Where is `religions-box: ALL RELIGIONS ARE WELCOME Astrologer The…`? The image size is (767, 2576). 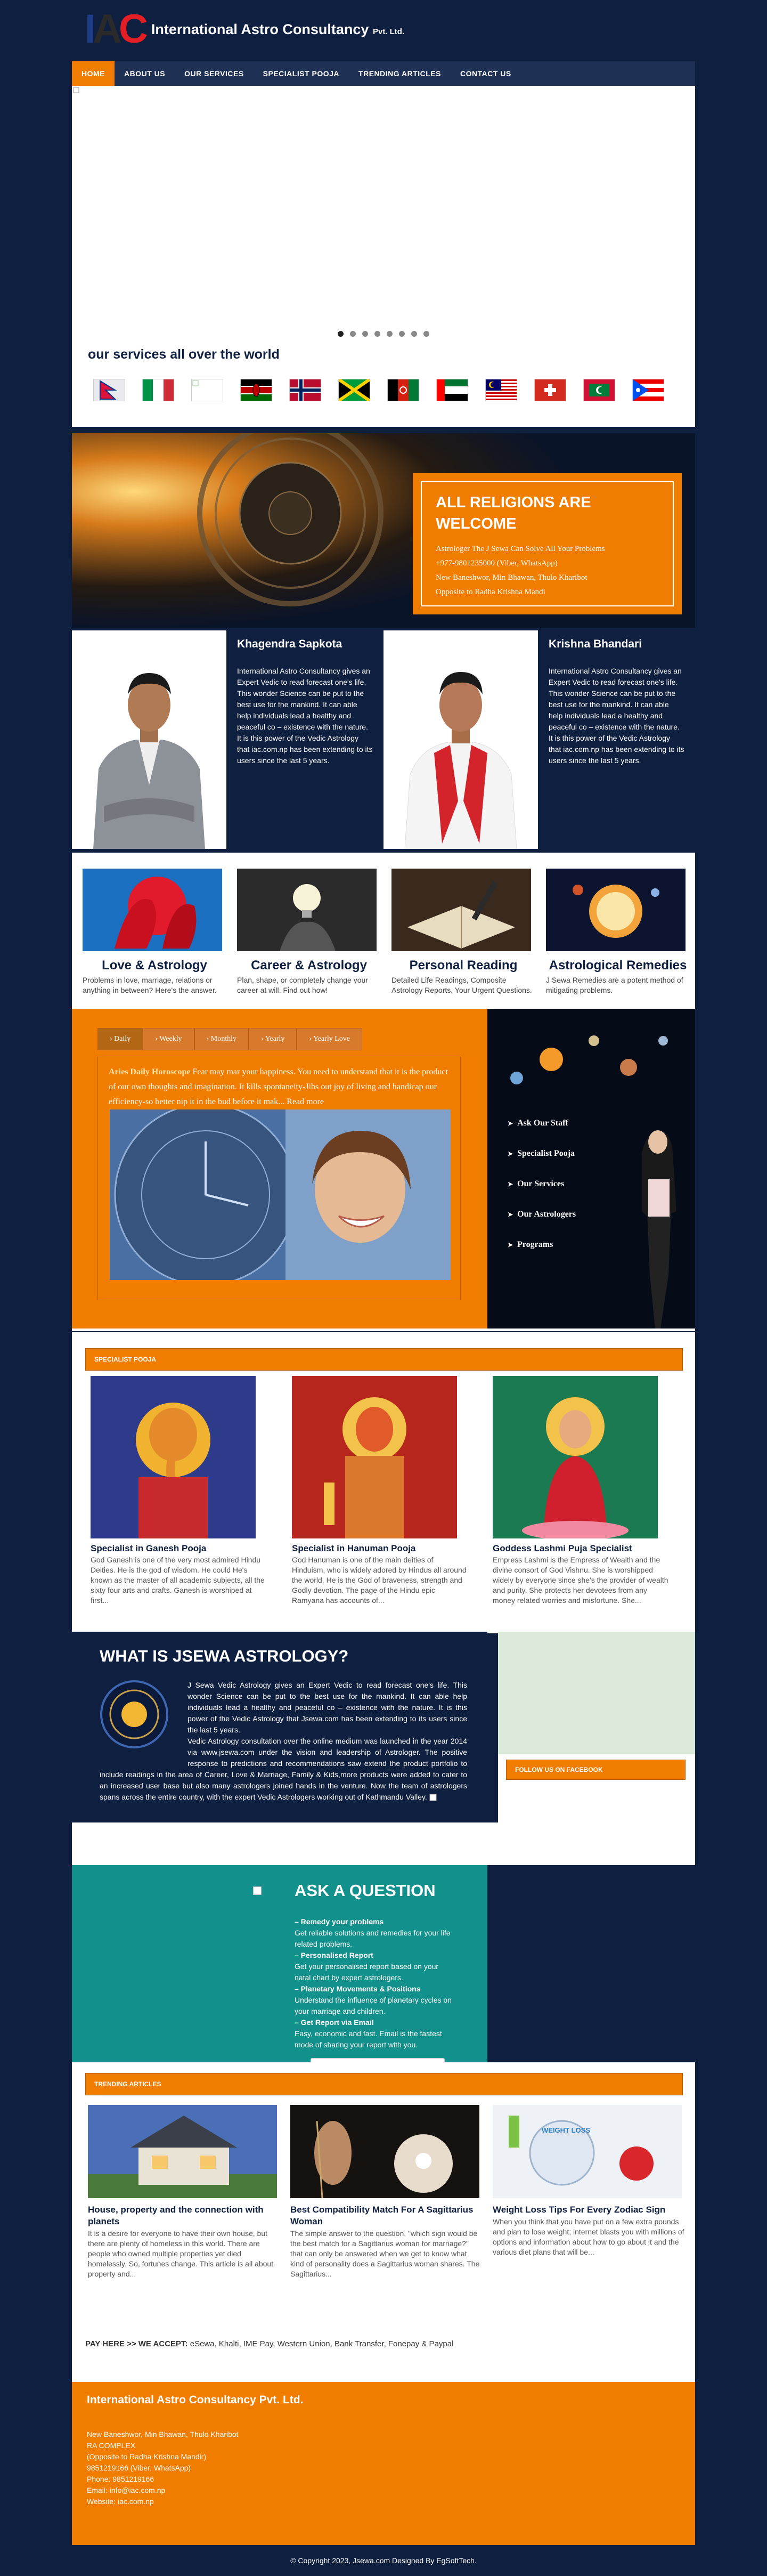
religions-box: ALL RELIGIONS ARE WELCOME Astrologer The… is located at coordinates (547, 543).